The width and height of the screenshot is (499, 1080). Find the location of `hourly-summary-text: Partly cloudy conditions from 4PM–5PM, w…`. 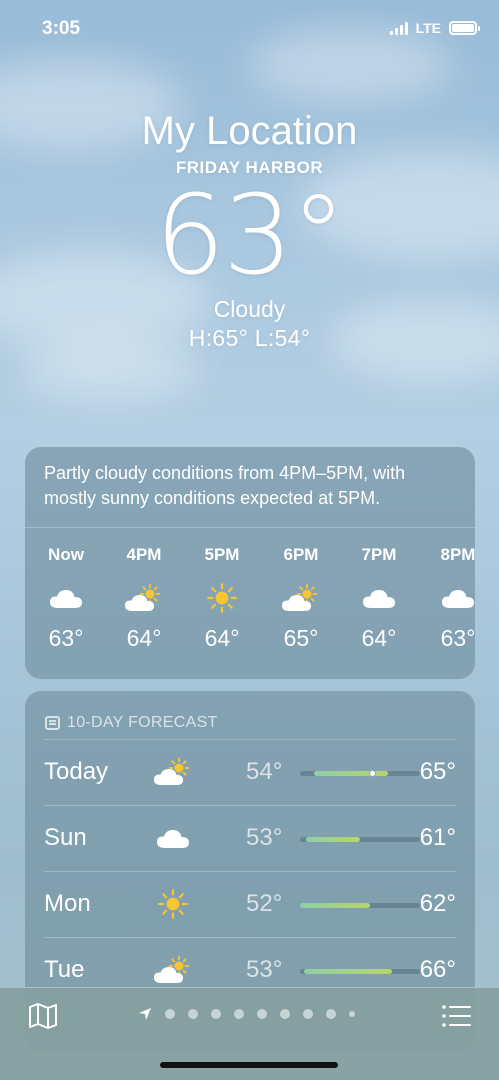

hourly-summary-text: Partly cloudy conditions from 4PM–5PM, w… is located at coordinates (225, 485).